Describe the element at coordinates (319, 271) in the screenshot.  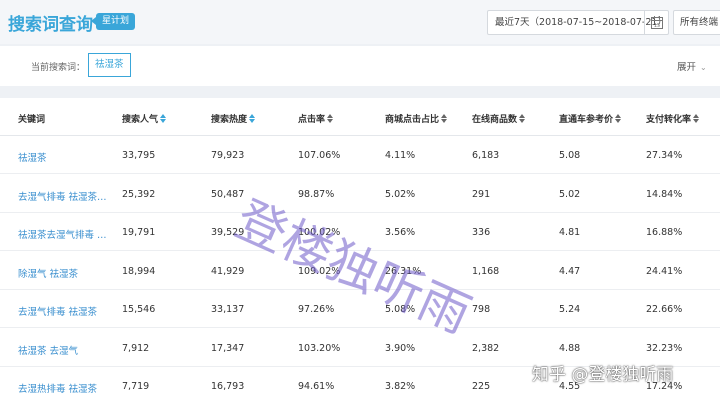
I see `cell-click-rate: 109.02%` at that location.